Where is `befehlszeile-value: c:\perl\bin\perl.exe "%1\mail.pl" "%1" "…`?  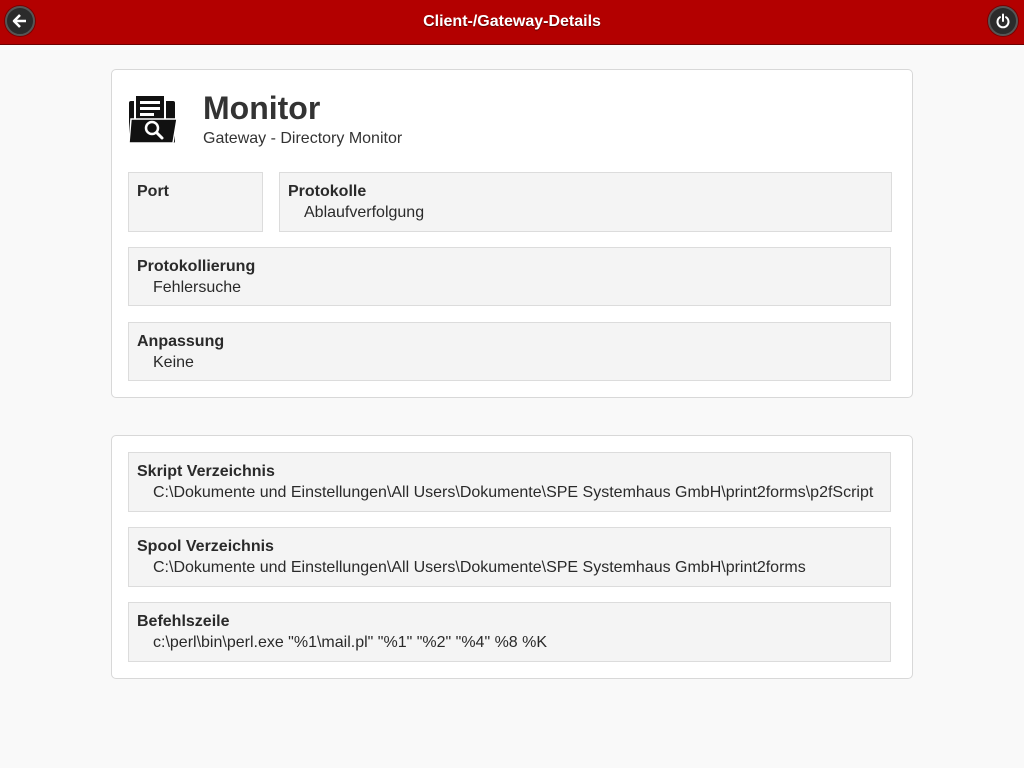
befehlszeile-value: c:\perl\bin\perl.exe "%1\mail.pl" "%1" "… is located at coordinates (350, 642).